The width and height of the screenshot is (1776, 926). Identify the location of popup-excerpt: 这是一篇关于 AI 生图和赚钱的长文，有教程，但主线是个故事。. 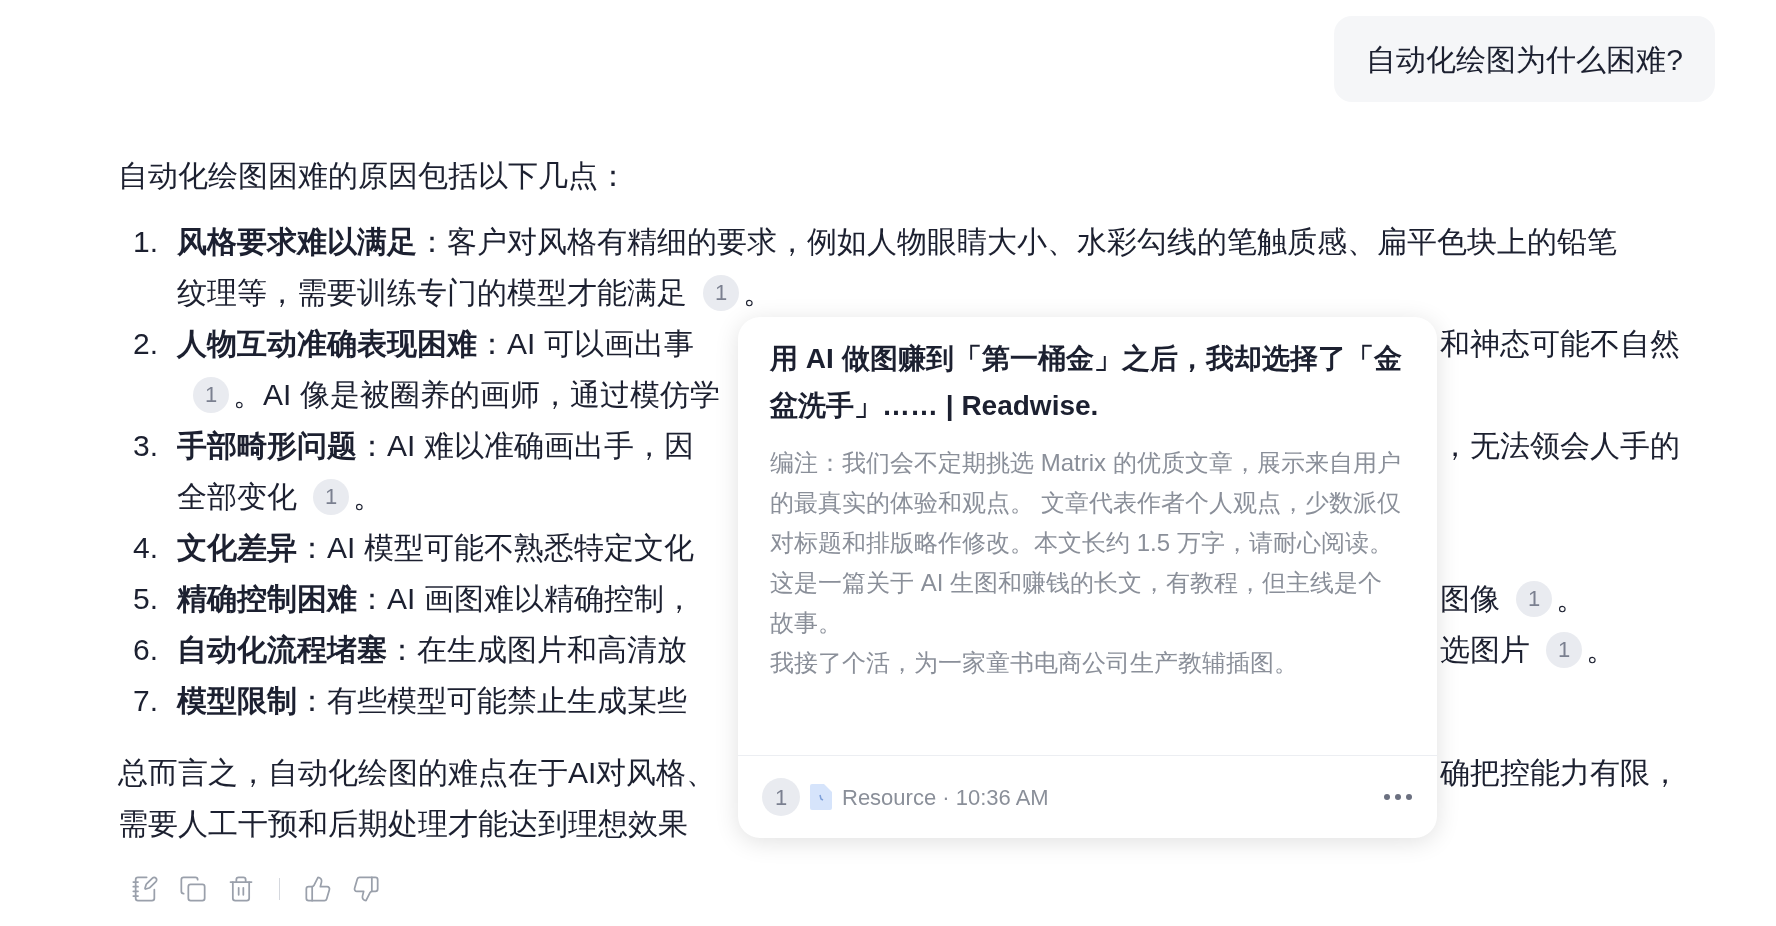
(1076, 603).